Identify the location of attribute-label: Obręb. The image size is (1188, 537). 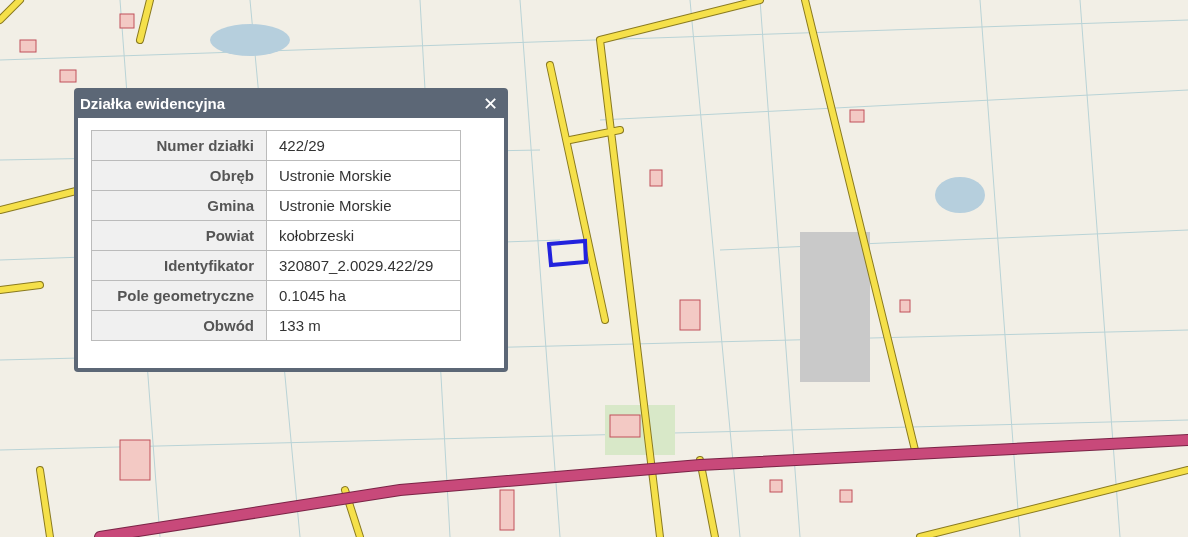
(179, 175).